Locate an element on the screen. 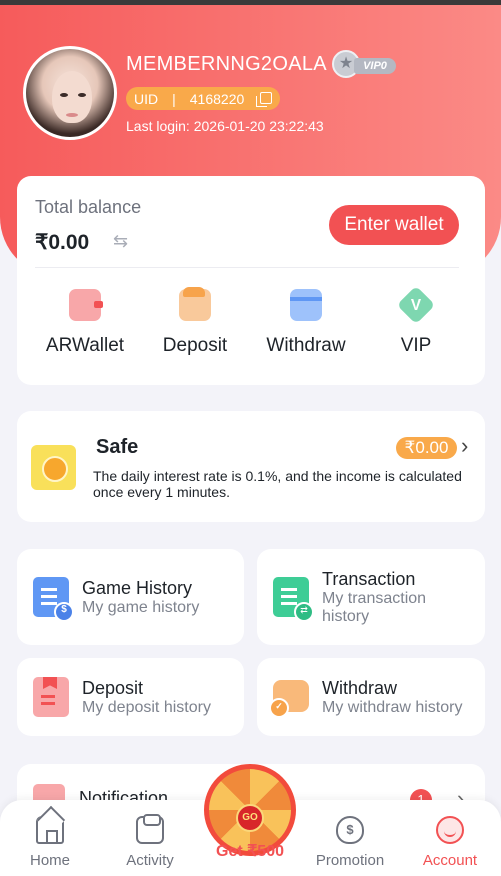 This screenshot has width=501, height=876. arwallet-icon is located at coordinates (86, 305).